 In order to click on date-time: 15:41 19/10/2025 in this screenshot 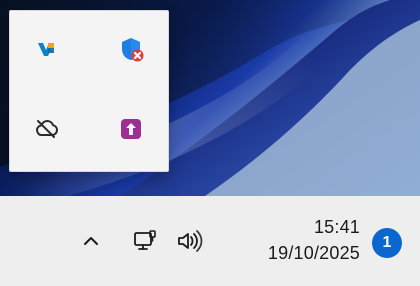, I will do `click(300, 242)`.